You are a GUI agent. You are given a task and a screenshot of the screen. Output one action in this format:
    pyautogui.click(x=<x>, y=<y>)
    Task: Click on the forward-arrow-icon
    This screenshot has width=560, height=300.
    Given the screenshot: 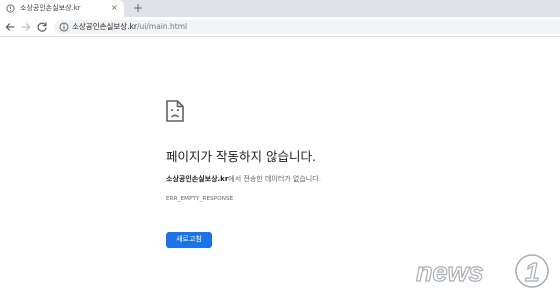 What is the action you would take?
    pyautogui.click(x=26, y=27)
    